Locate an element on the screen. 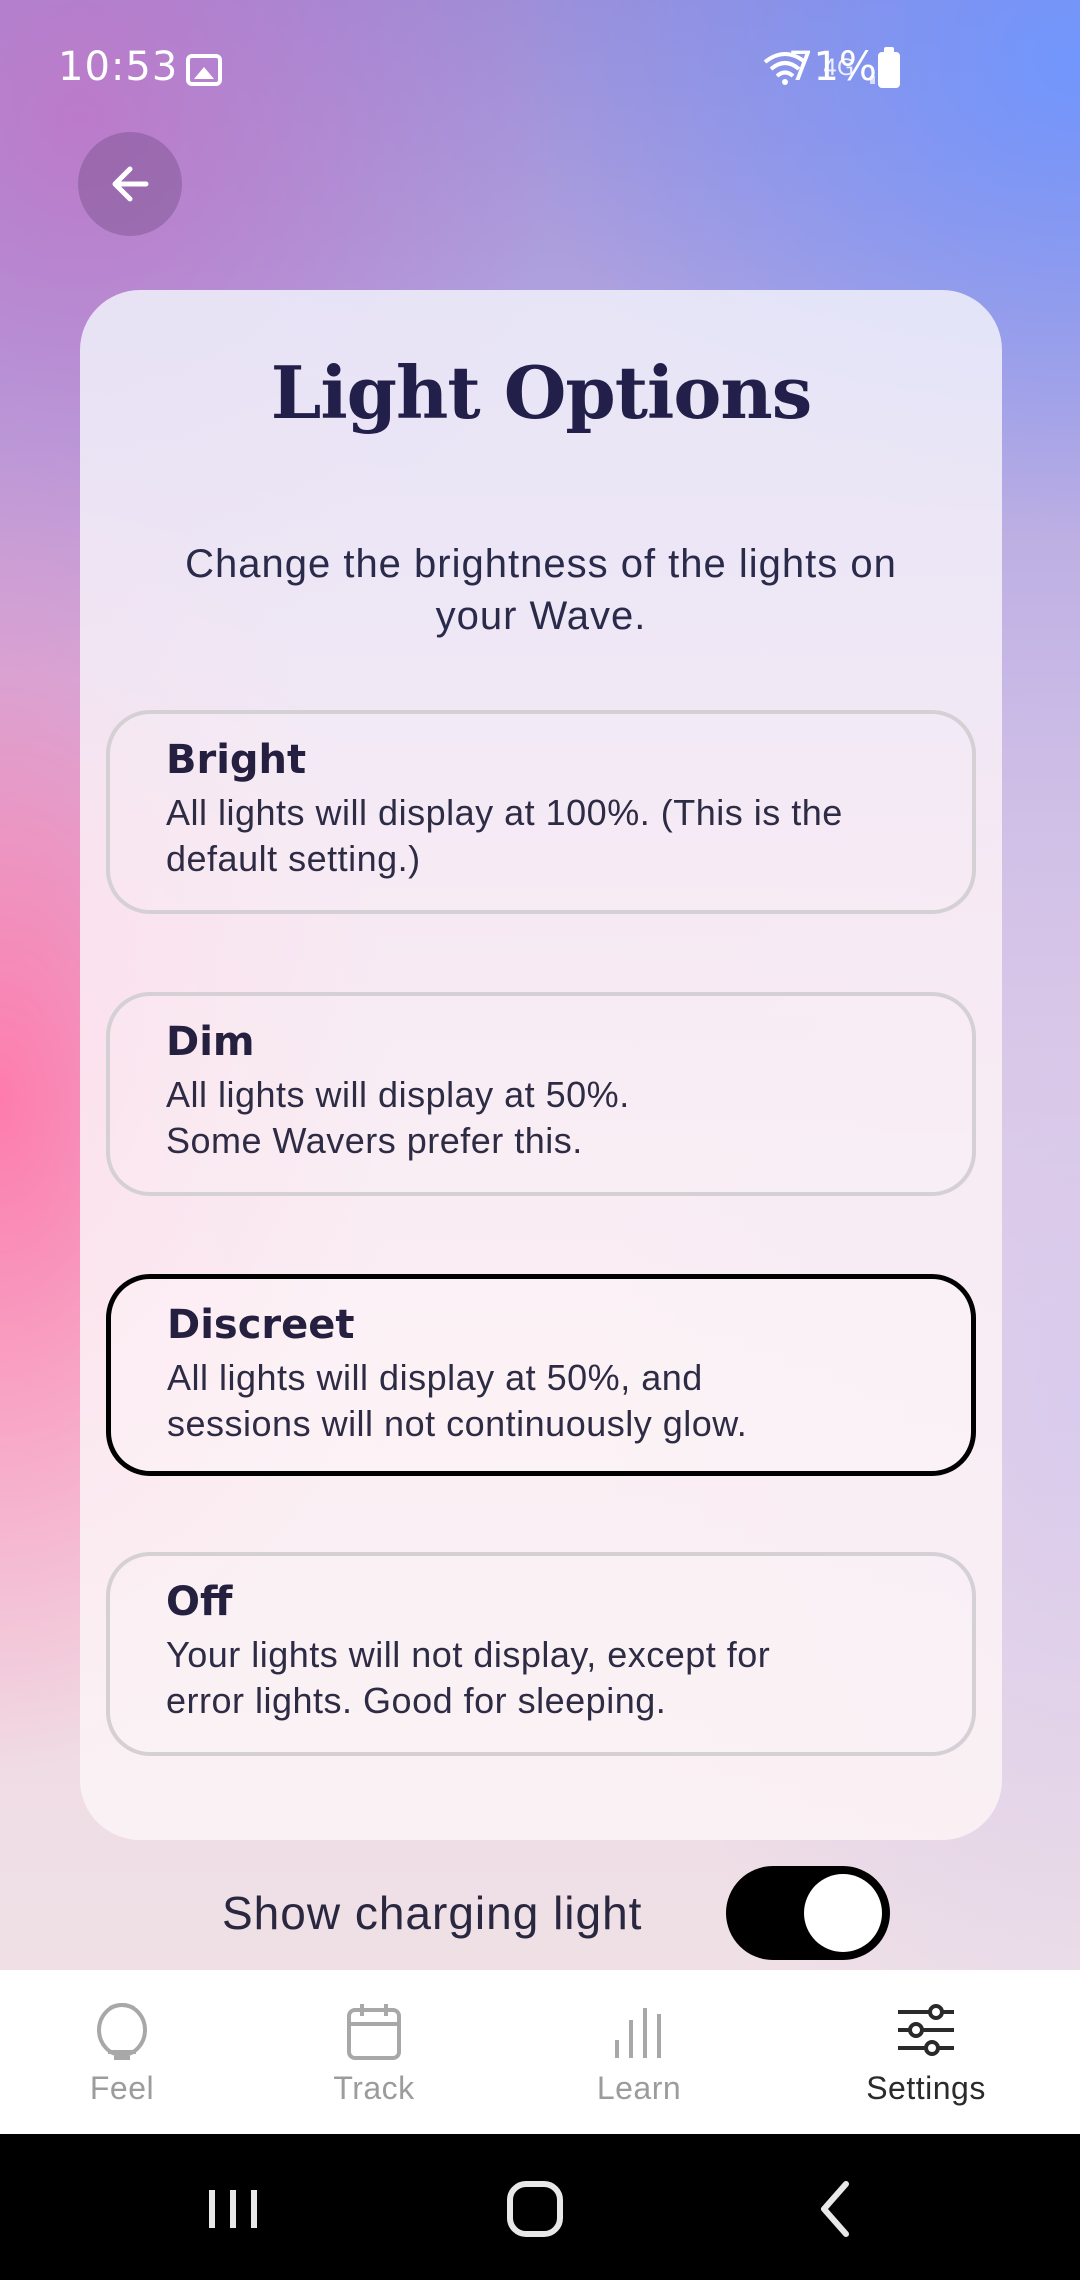 This screenshot has width=1080, height=2280. charging-light-toggle is located at coordinates (808, 1913).